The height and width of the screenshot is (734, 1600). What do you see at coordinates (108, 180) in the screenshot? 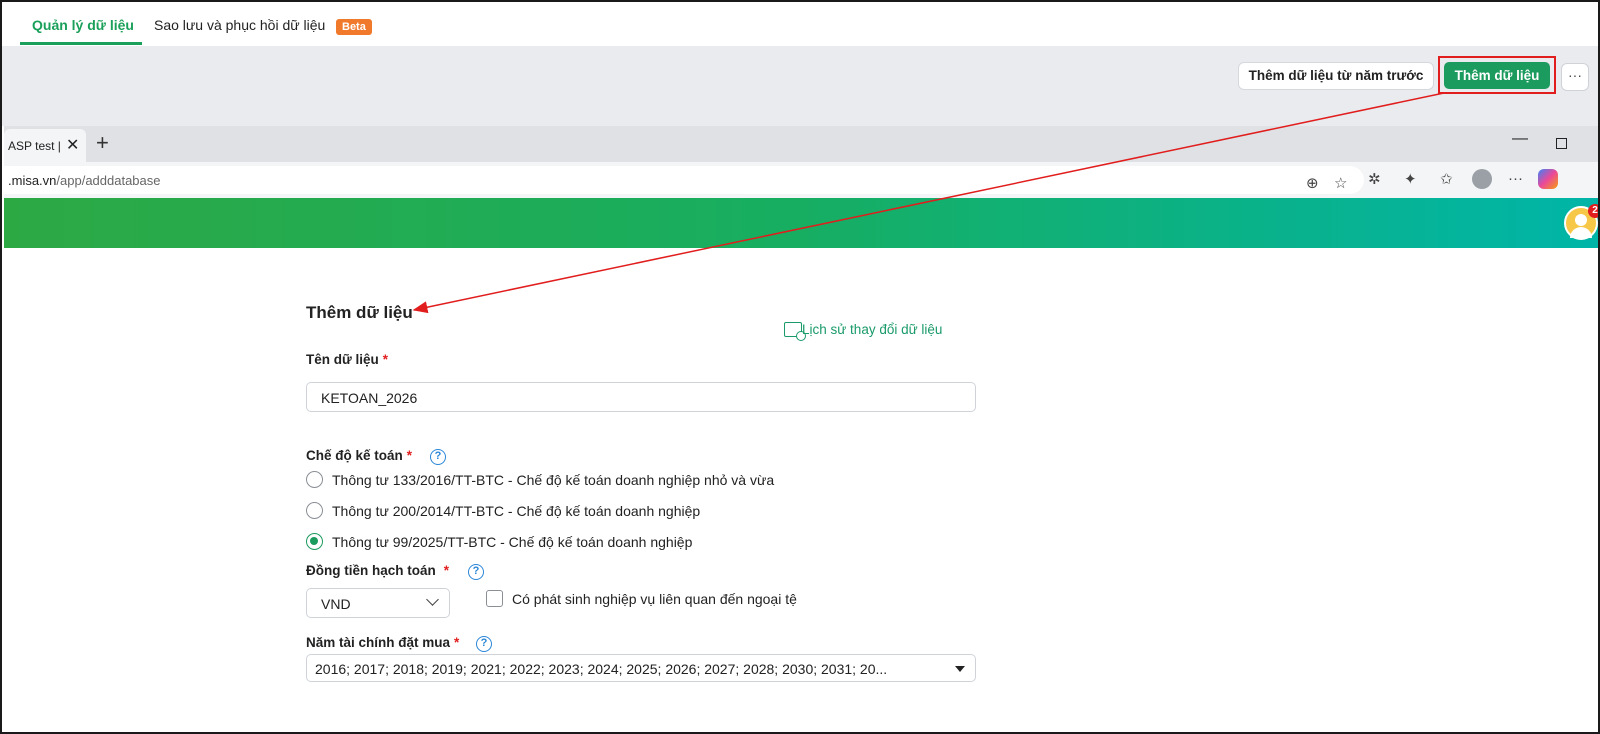
I see `url-path: /app/adddatabase` at bounding box center [108, 180].